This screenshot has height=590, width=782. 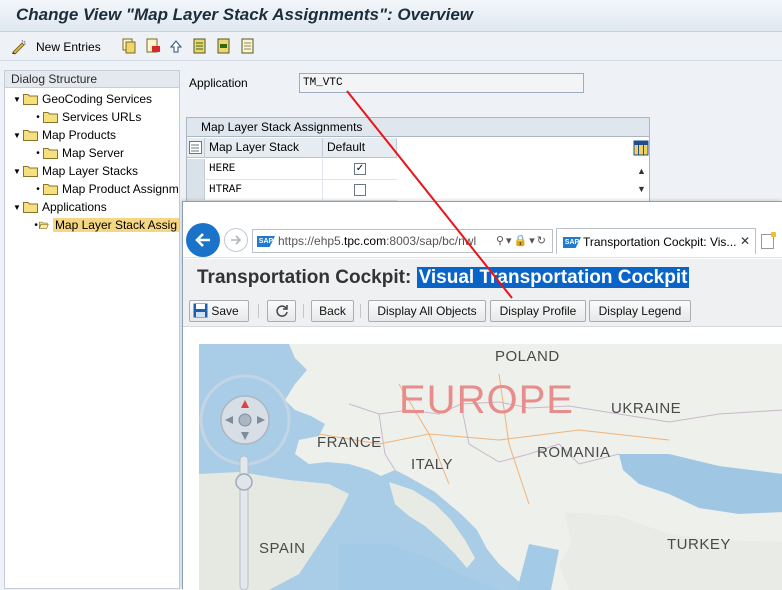 I want to click on address-bar-icons: ⚲▾🔒▾↻, so click(x=522, y=240).